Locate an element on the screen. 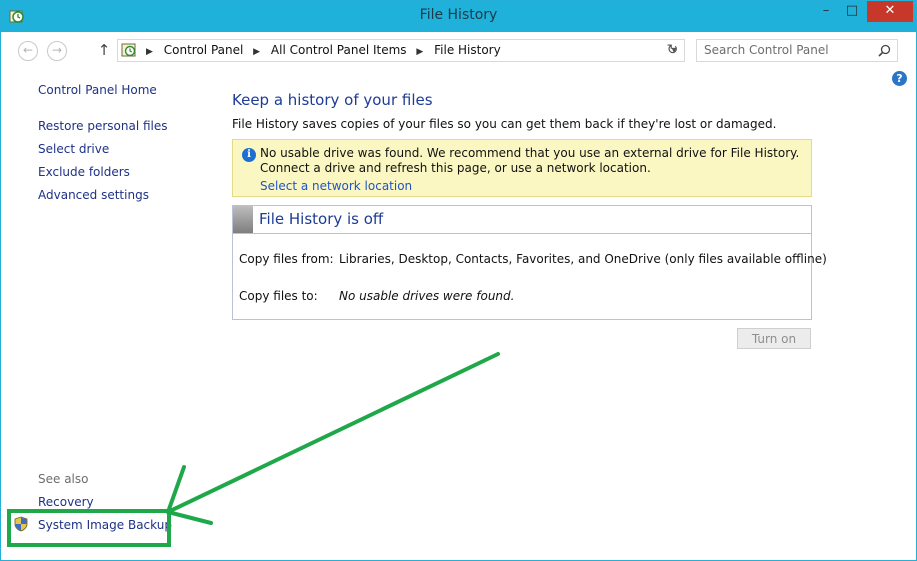 The width and height of the screenshot is (917, 561). control-panel-home-link: Control Panel Home is located at coordinates (97, 90).